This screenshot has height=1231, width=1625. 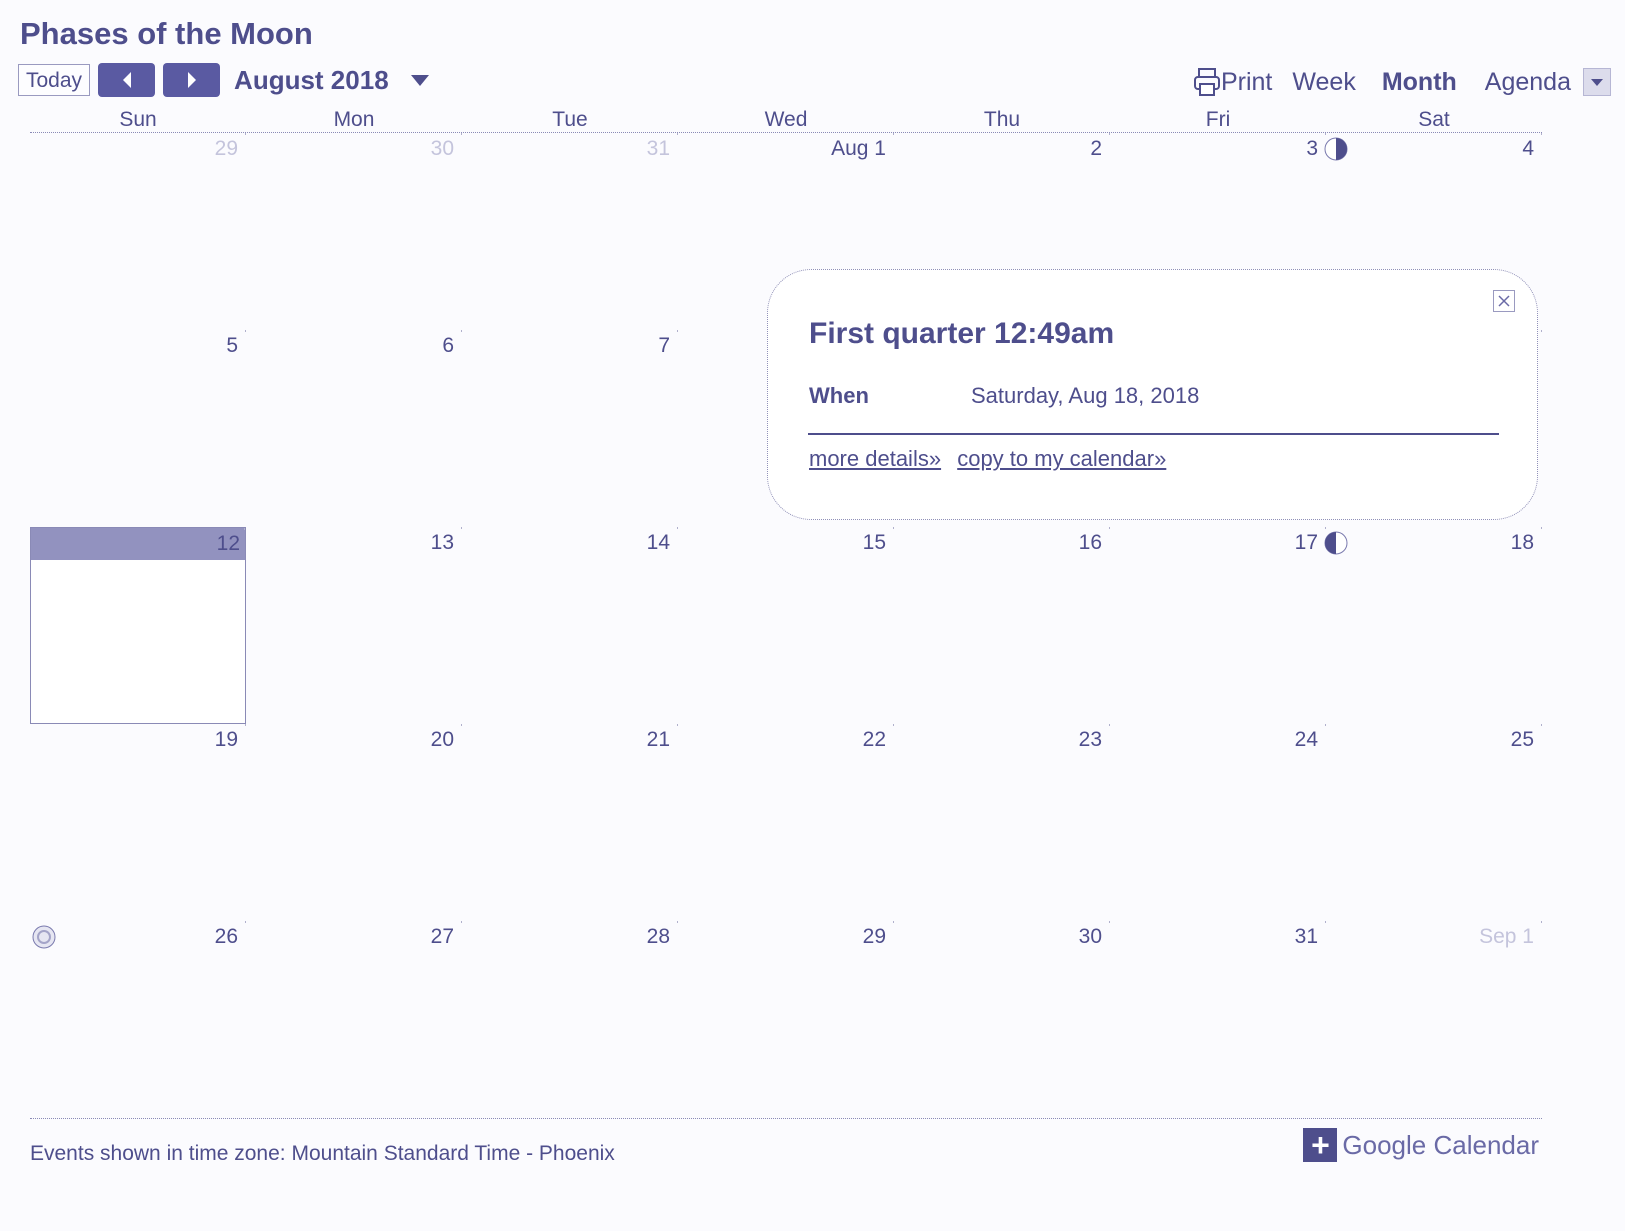 I want to click on date-number: 6, so click(x=448, y=345).